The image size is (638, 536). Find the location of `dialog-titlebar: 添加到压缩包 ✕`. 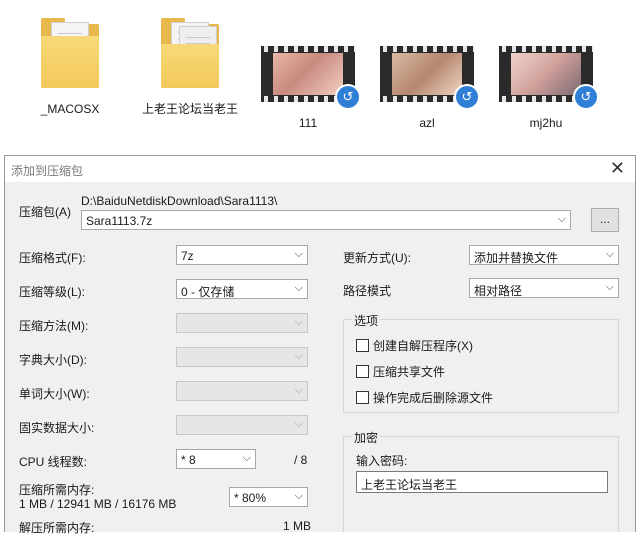

dialog-titlebar: 添加到压缩包 ✕ is located at coordinates (320, 169).